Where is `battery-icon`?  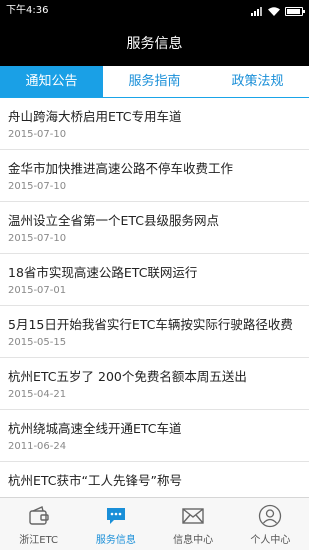
battery-icon is located at coordinates (295, 11).